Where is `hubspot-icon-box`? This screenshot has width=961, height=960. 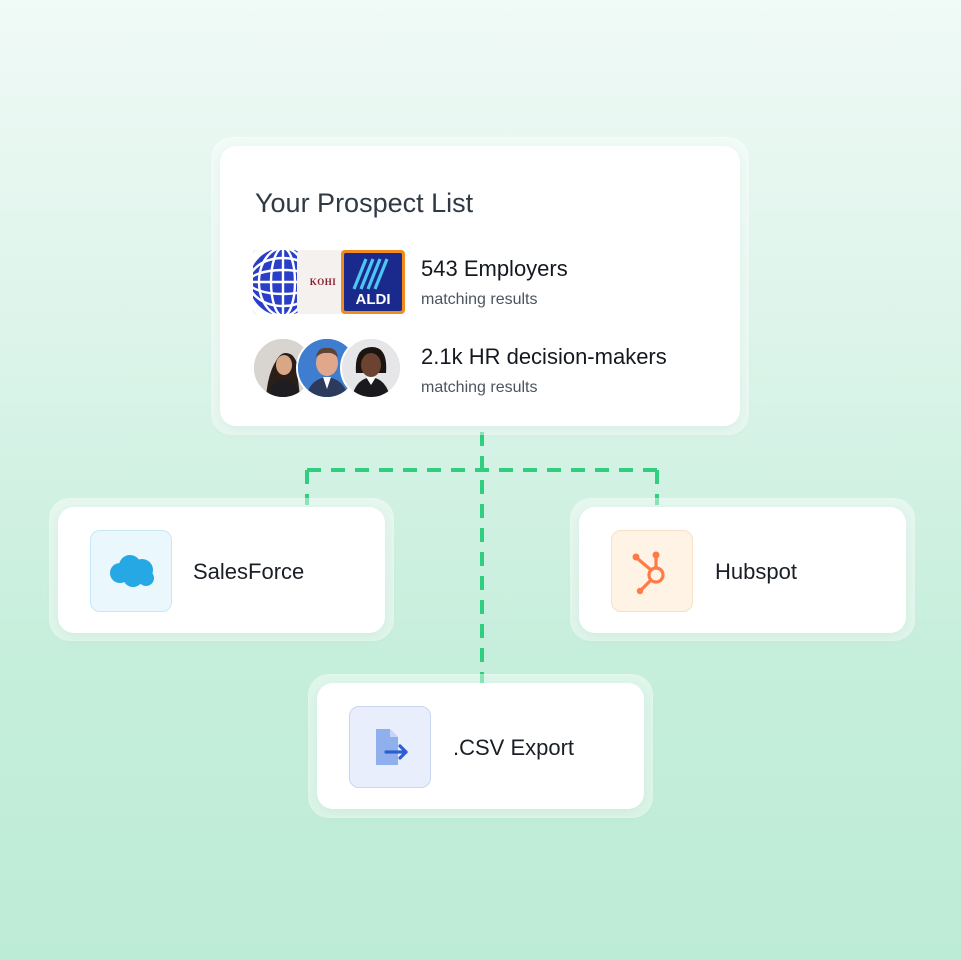 hubspot-icon-box is located at coordinates (652, 571).